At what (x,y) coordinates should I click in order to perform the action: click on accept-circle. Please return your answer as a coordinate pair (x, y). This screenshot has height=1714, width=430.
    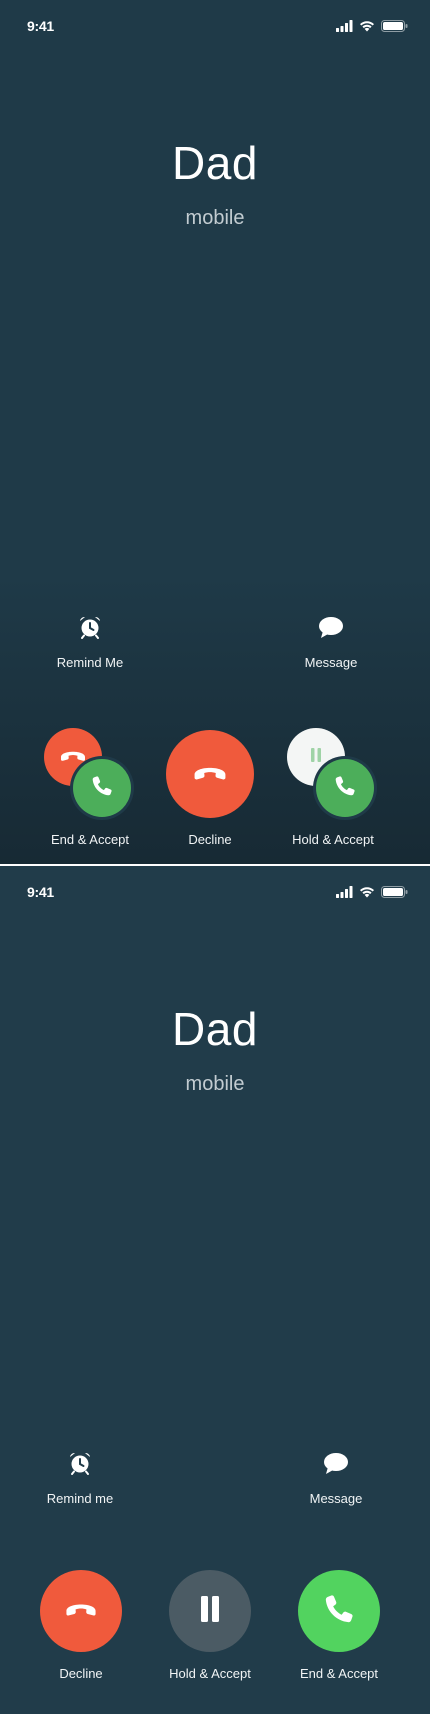
    Looking at the image, I should click on (339, 1611).